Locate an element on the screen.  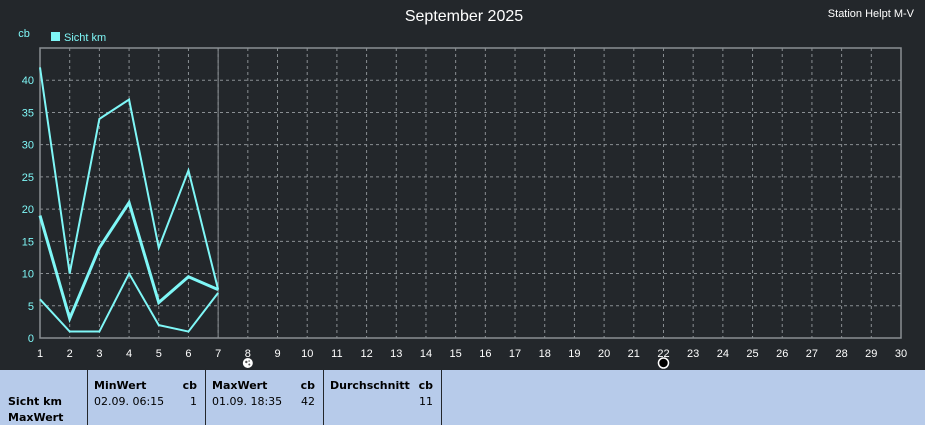
avg-unit: cb is located at coordinates (425, 385).